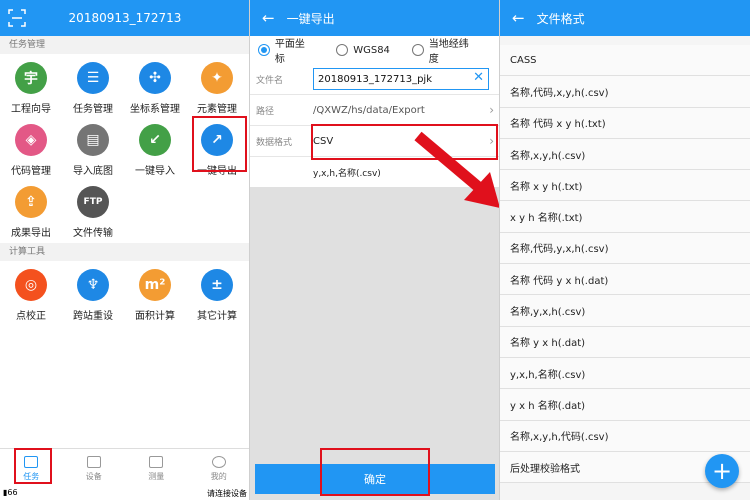 The width and height of the screenshot is (750, 500). What do you see at coordinates (375, 18) in the screenshot?
I see `export-header: ← 一键导出` at bounding box center [375, 18].